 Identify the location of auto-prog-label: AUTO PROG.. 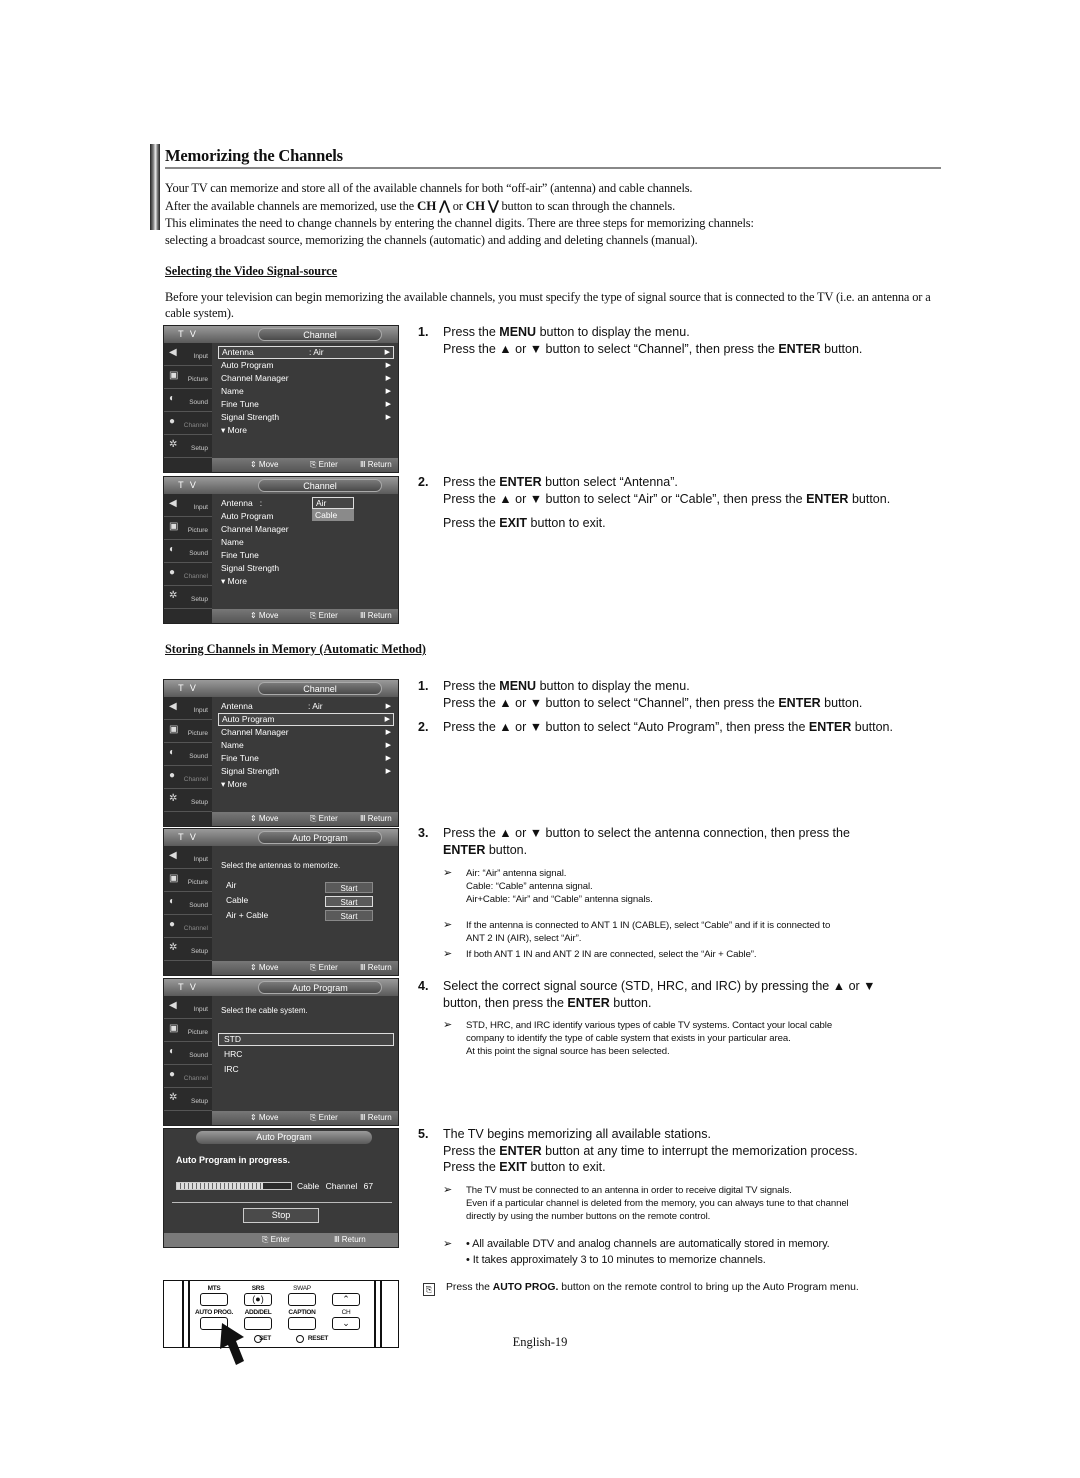
(214, 1312).